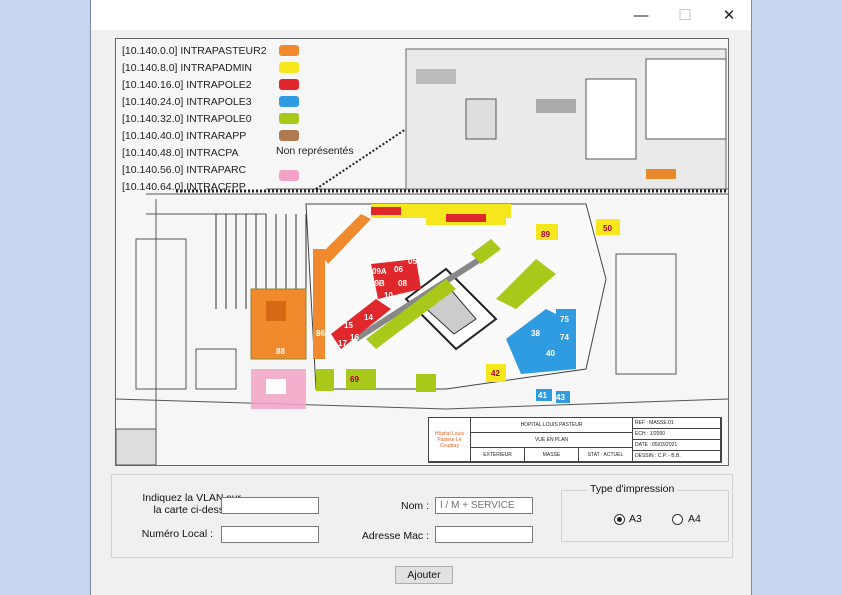 Image resolution: width=842 pixels, height=595 pixels. Describe the element at coordinates (560, 397) in the screenshot. I see `building-label: 43` at that location.